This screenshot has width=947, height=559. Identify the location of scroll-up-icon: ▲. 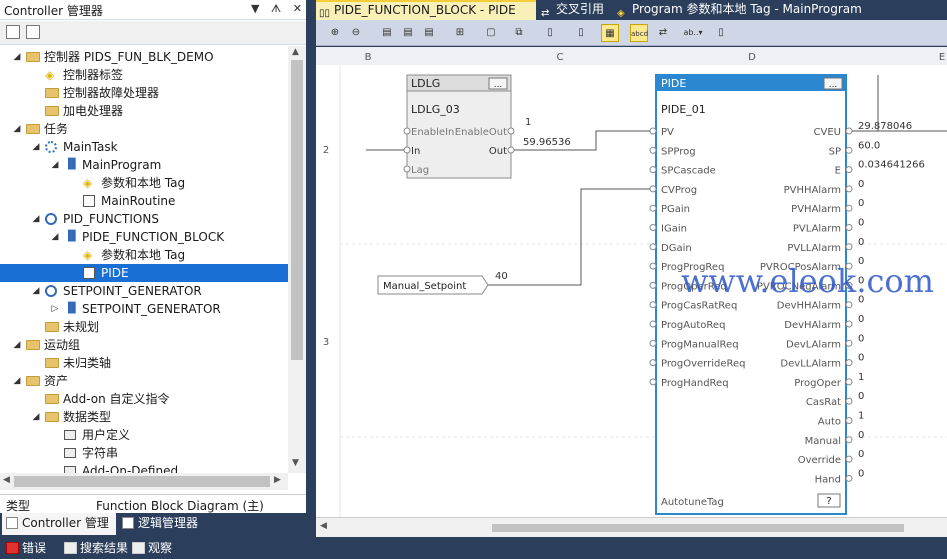
(295, 52).